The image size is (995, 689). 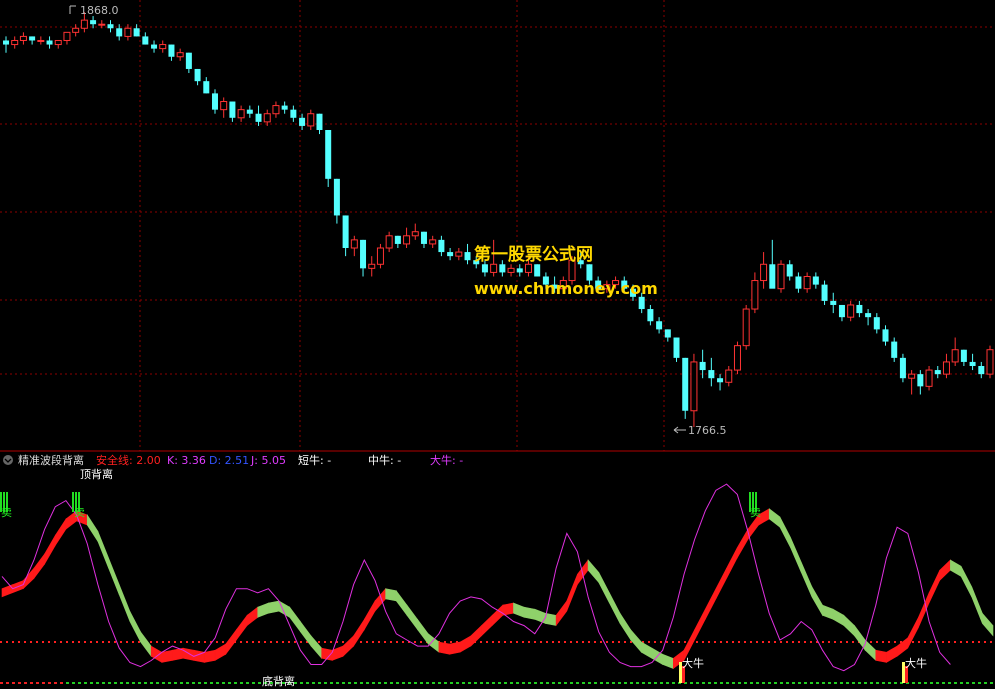 I want to click on sell-label-1: 卖, so click(x=6, y=512).